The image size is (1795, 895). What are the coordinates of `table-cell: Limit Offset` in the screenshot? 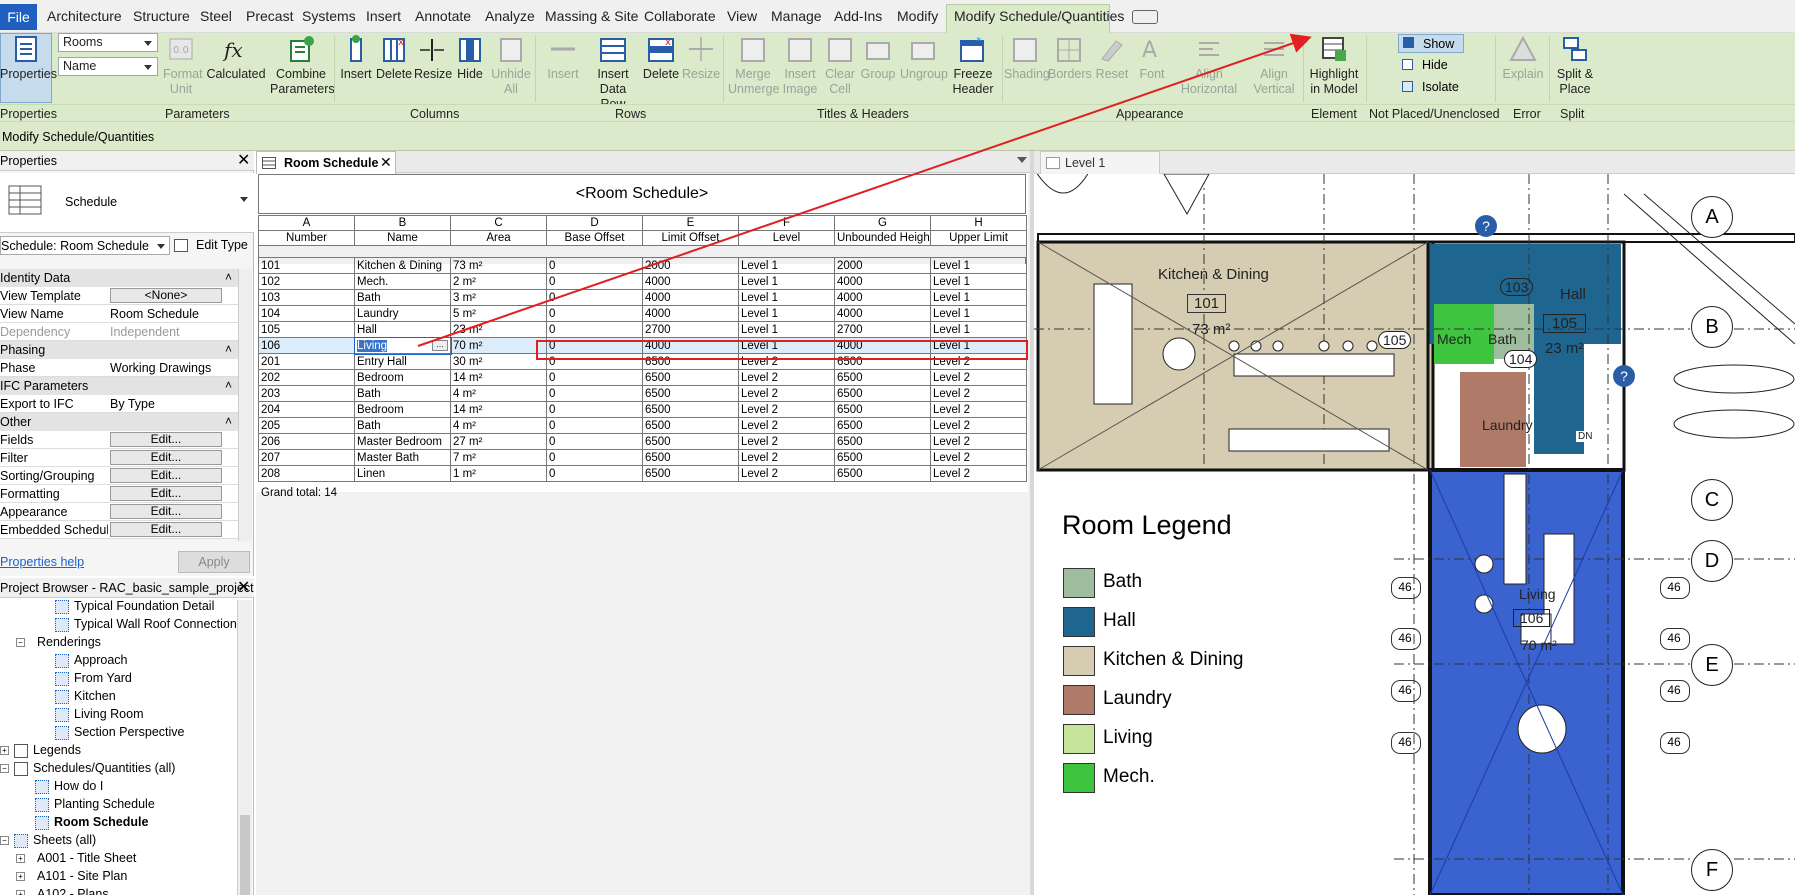 It's located at (690, 238).